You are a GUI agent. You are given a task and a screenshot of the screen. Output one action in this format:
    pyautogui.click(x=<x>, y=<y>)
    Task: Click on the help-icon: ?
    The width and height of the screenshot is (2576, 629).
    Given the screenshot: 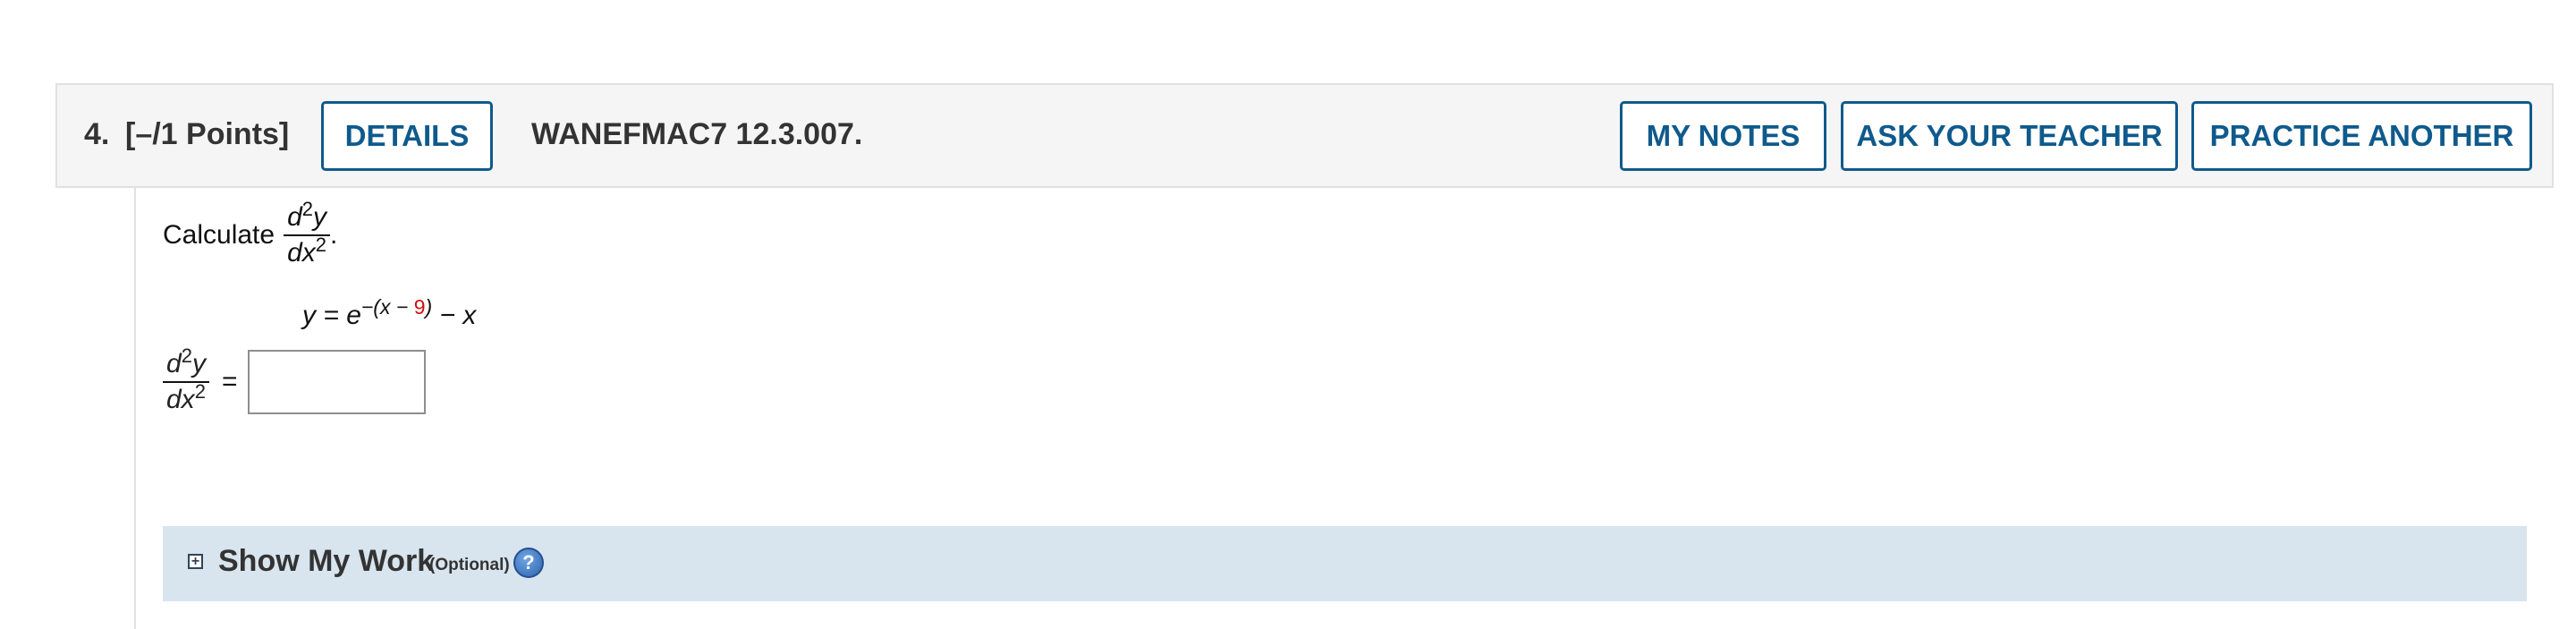 What is the action you would take?
    pyautogui.click(x=528, y=563)
    